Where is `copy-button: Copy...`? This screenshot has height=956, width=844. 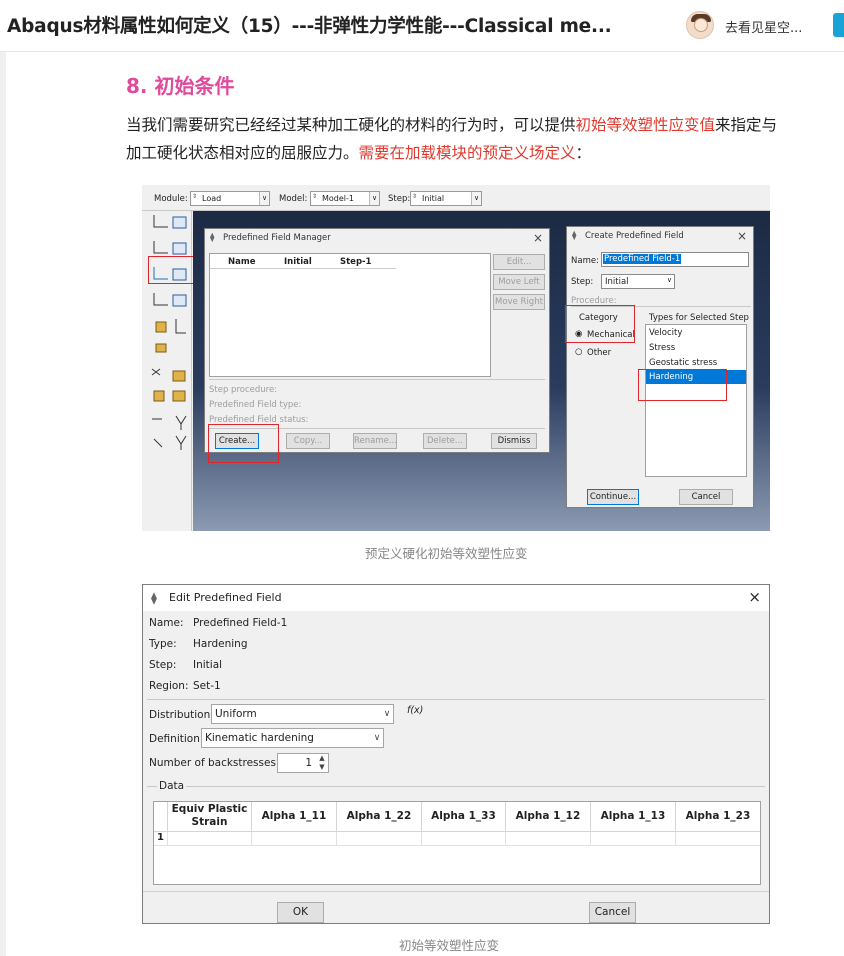 copy-button: Copy... is located at coordinates (308, 441).